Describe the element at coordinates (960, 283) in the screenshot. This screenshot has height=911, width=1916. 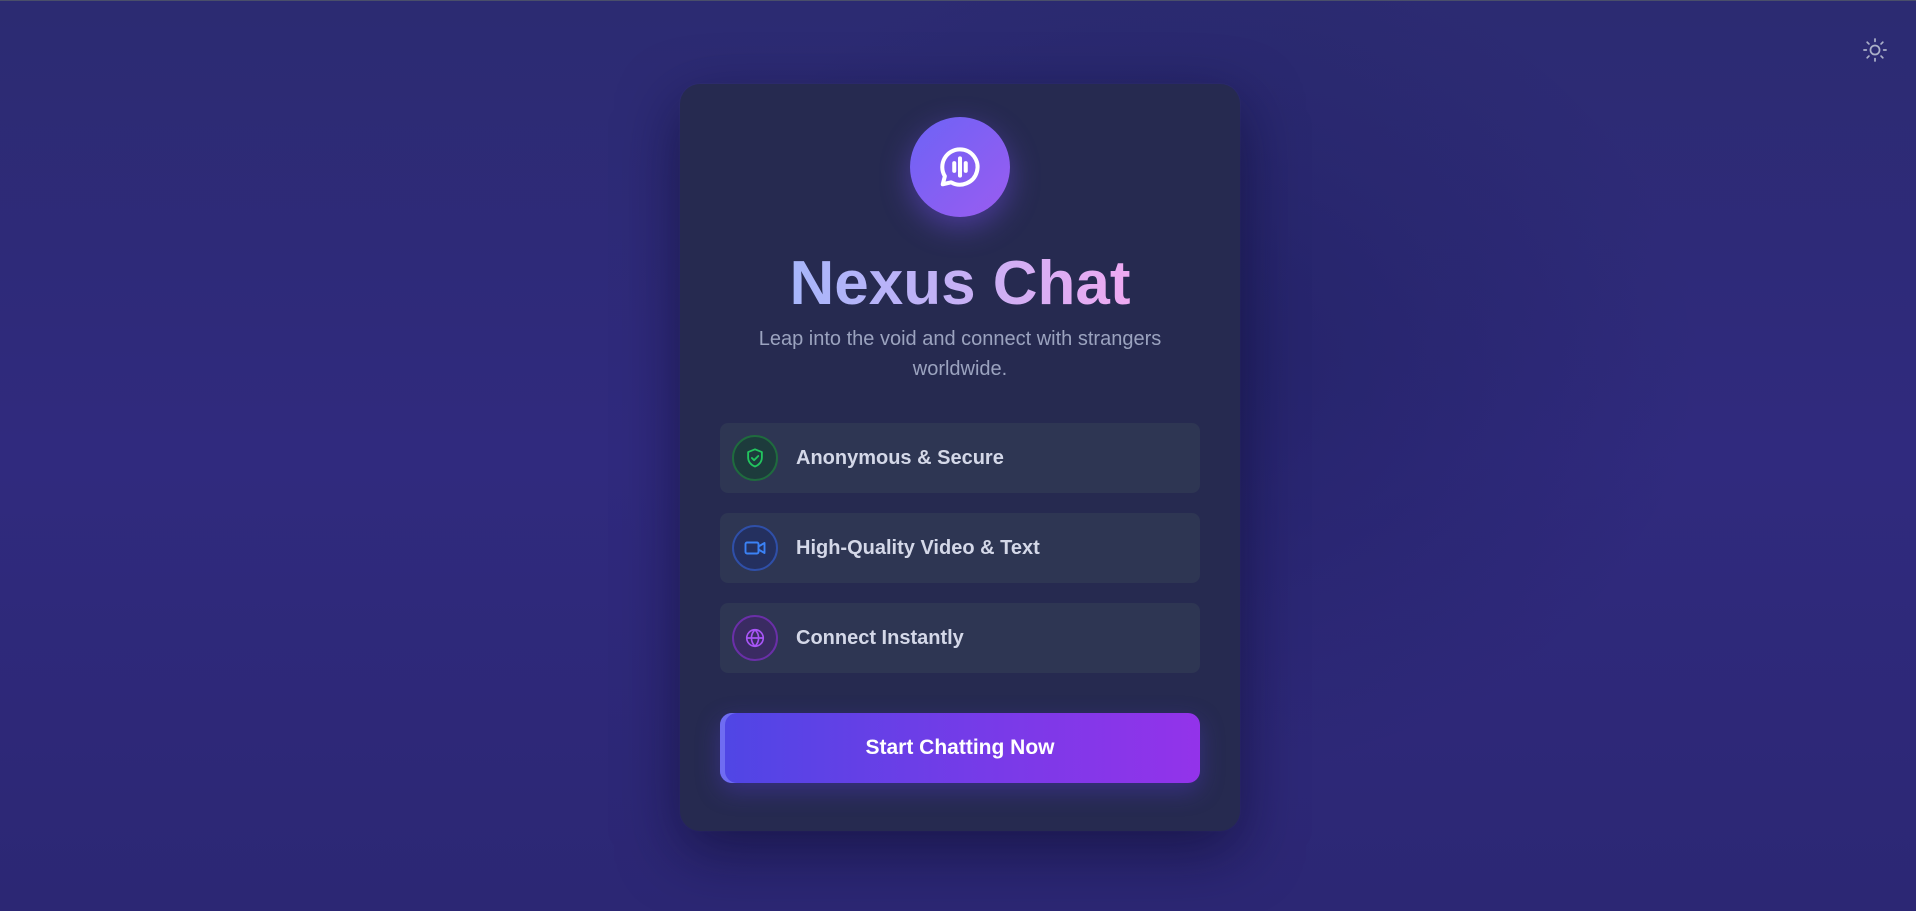
I see `app-title: Nexus Chat` at that location.